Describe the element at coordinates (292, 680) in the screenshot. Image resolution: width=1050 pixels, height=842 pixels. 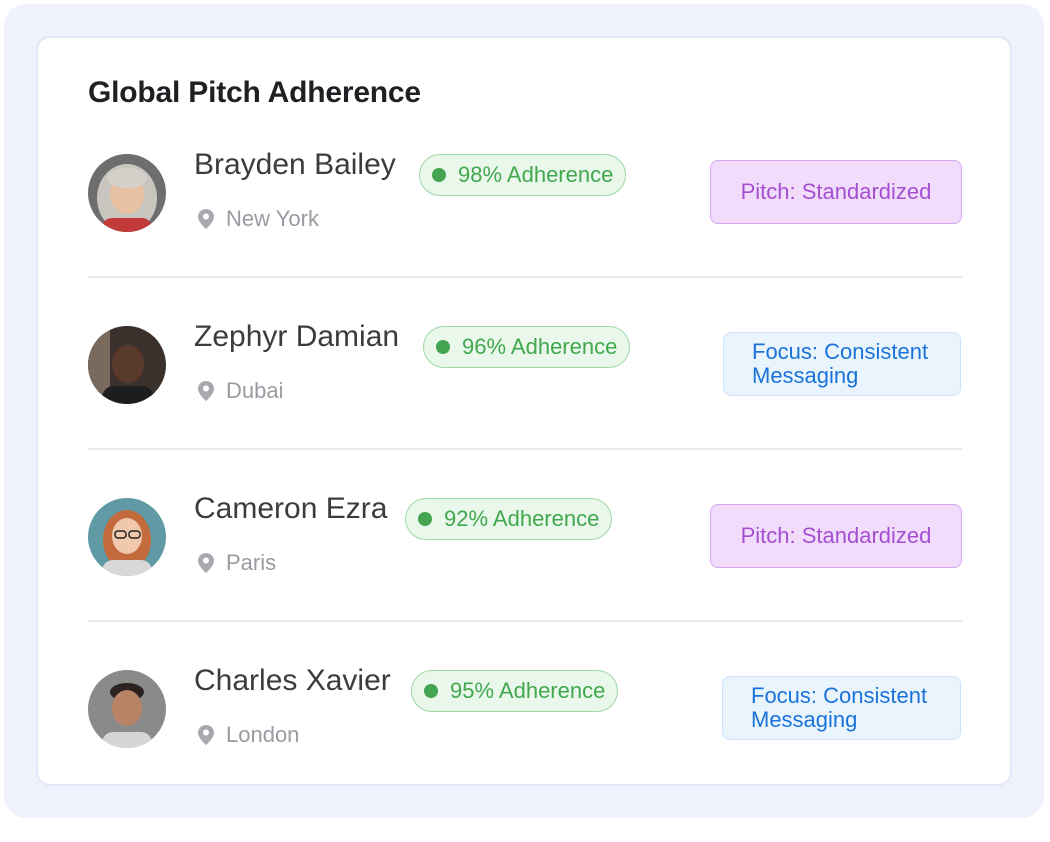
I see `person-name: Charles Xavier` at that location.